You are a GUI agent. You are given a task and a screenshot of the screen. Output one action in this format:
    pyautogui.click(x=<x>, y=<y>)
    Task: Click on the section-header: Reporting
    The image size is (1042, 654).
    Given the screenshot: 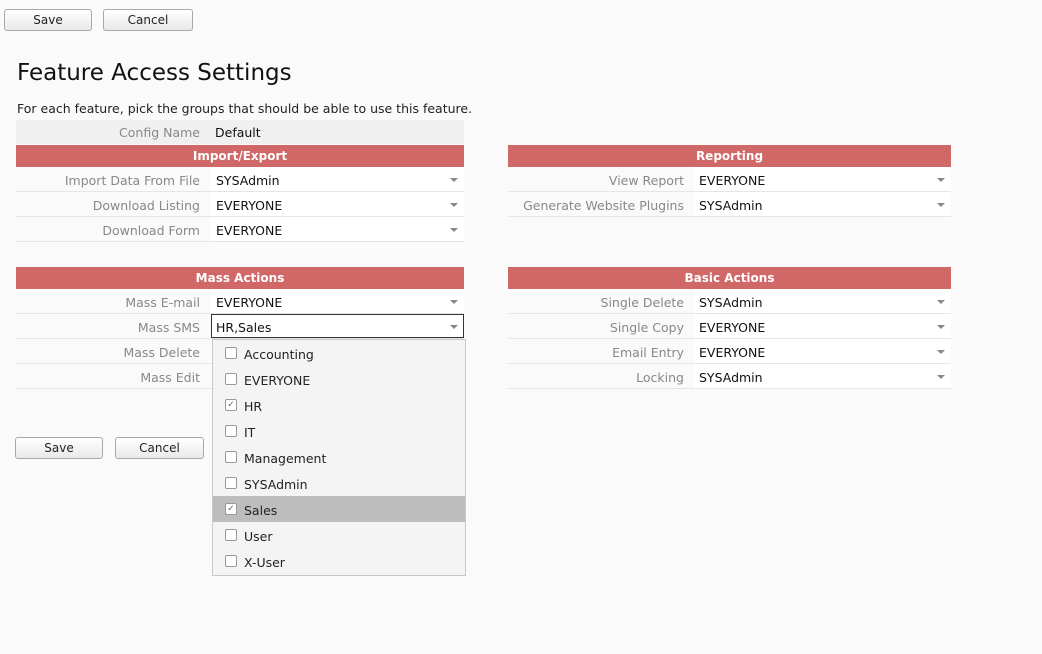 What is the action you would take?
    pyautogui.click(x=729, y=156)
    